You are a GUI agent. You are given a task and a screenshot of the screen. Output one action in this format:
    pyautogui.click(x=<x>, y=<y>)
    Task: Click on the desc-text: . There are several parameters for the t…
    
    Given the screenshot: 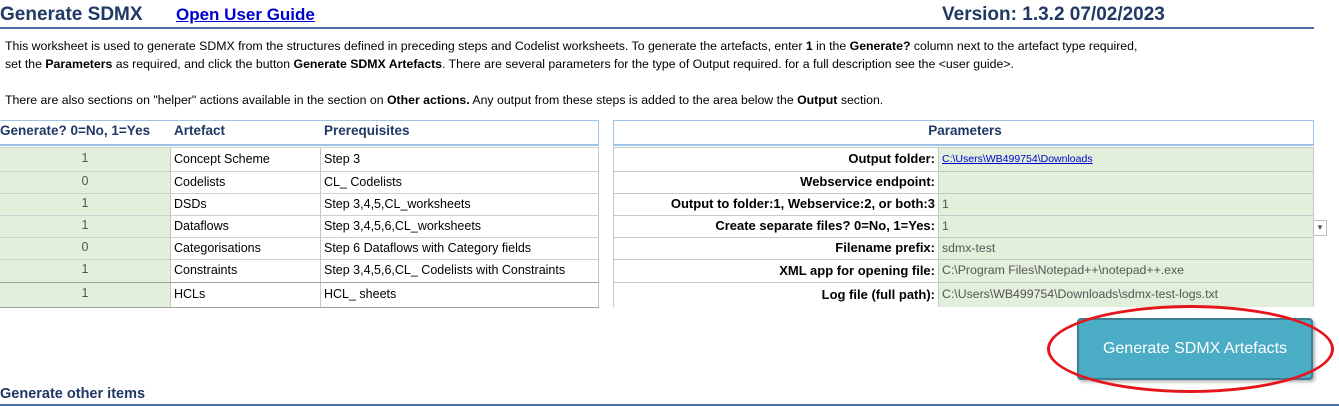 What is the action you would take?
    pyautogui.click(x=728, y=64)
    